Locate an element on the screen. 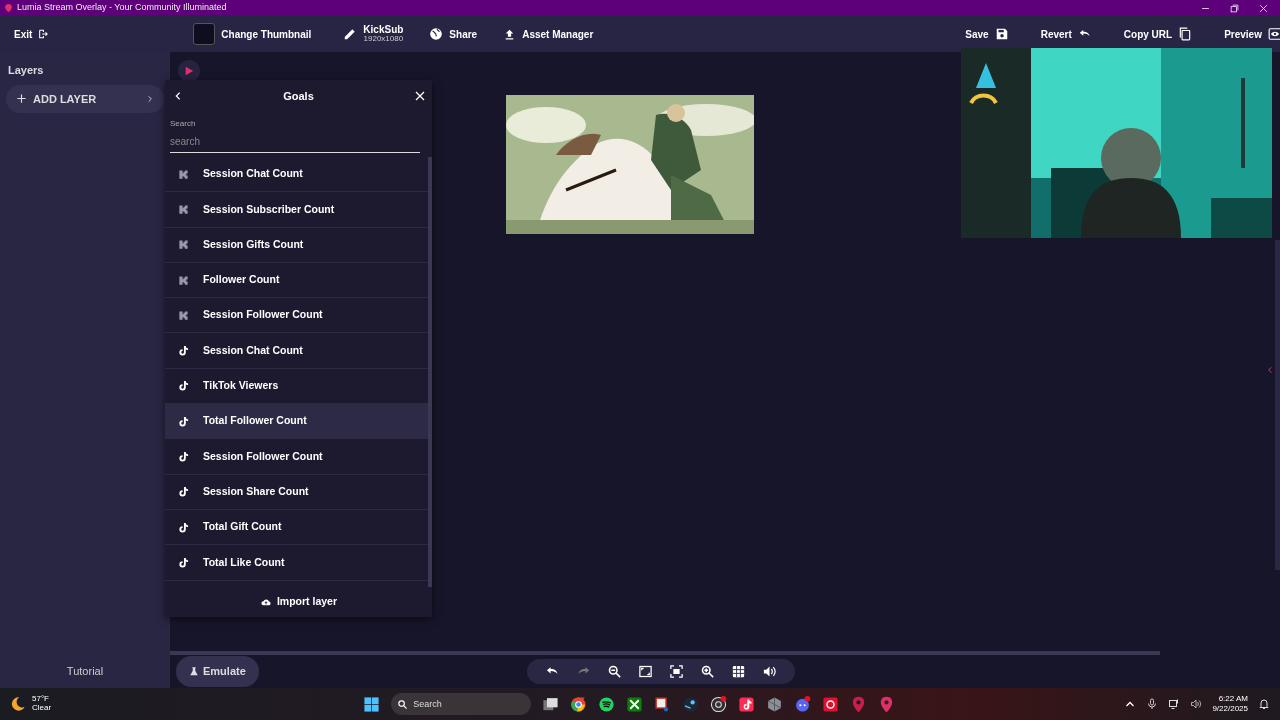  exit-icon is located at coordinates (43, 34).